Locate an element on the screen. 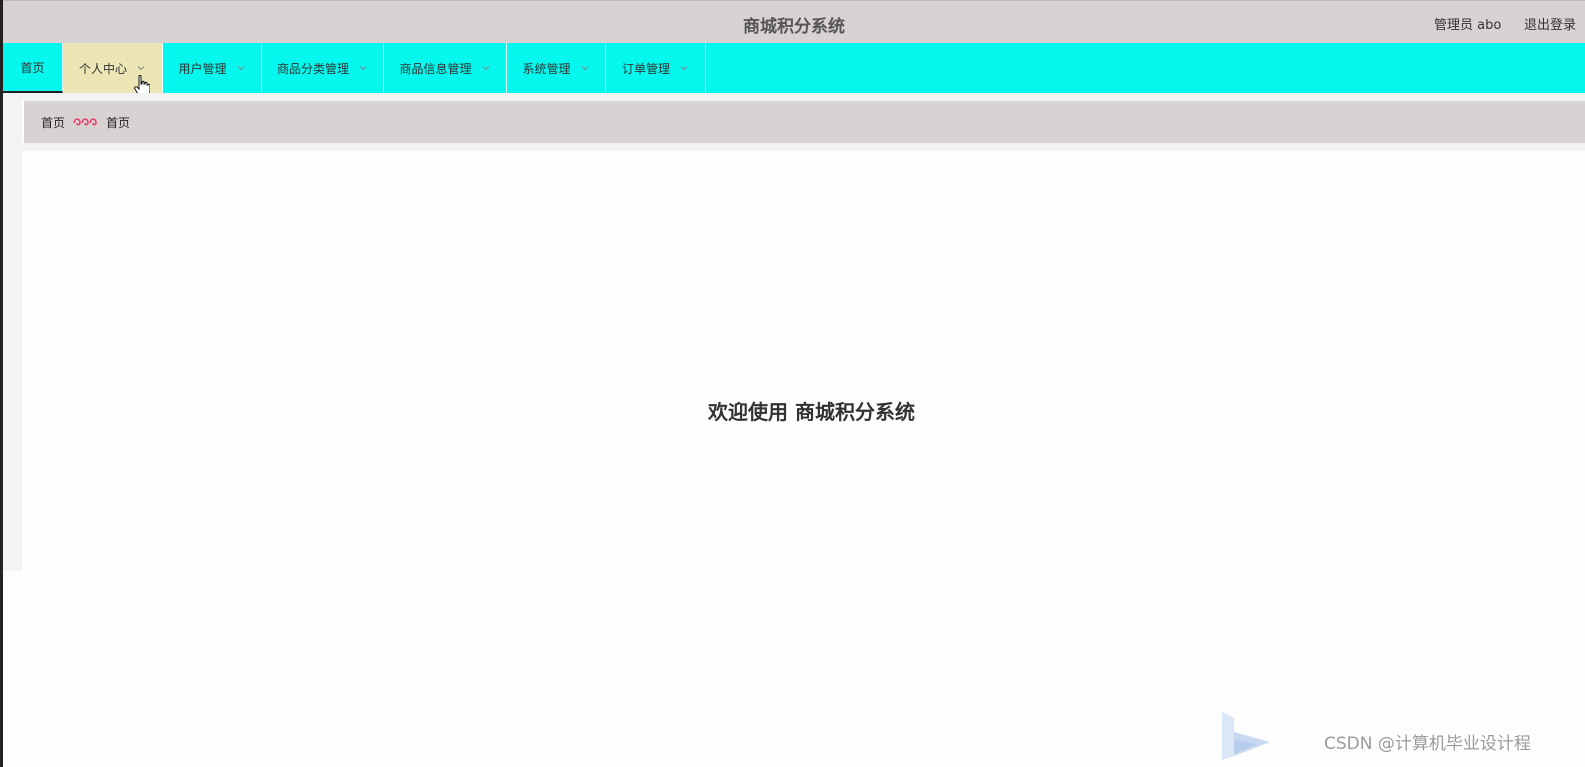  breadcrumb: 首页 首页 is located at coordinates (804, 122).